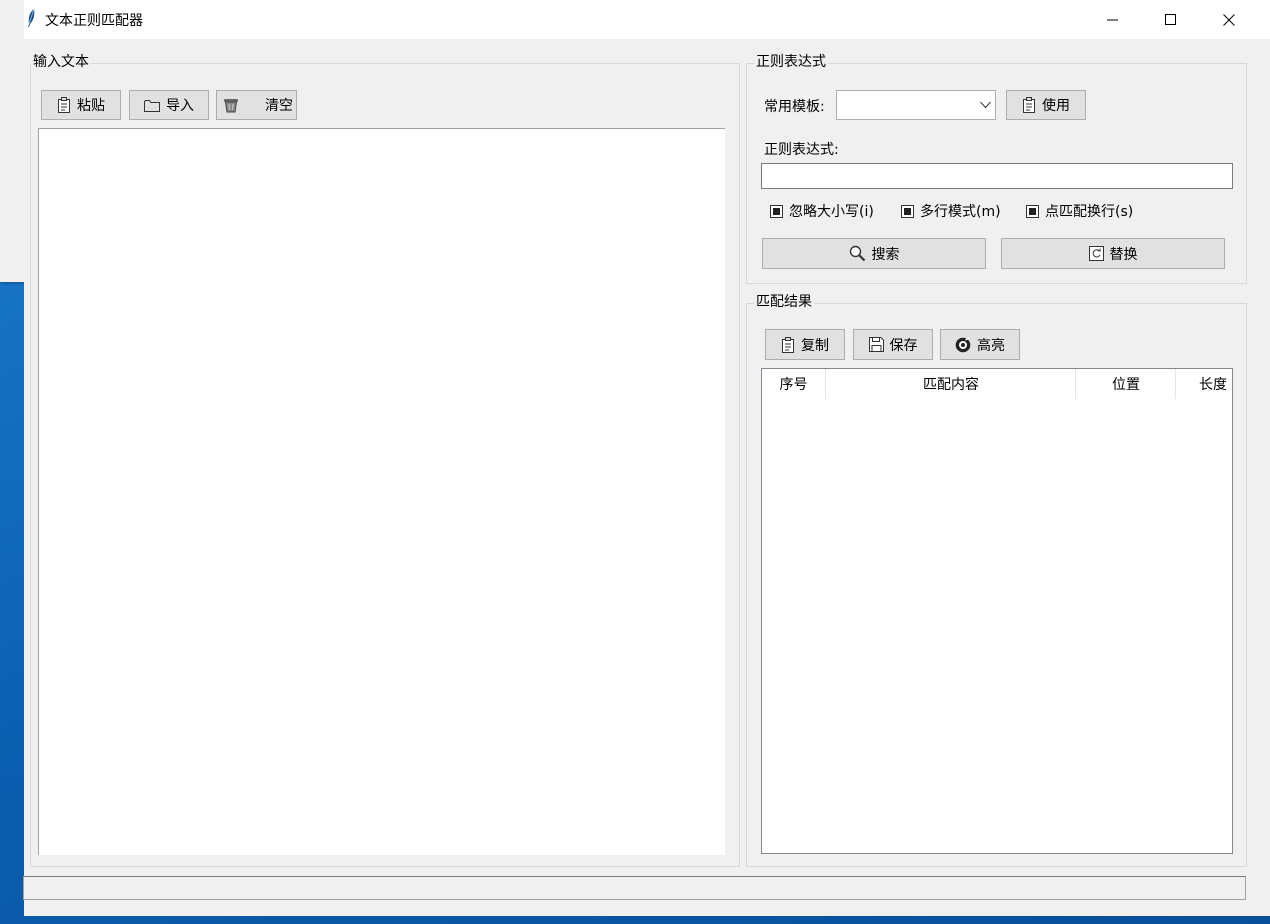 The height and width of the screenshot is (924, 1270). I want to click on highlight-button: 高亮, so click(980, 344).